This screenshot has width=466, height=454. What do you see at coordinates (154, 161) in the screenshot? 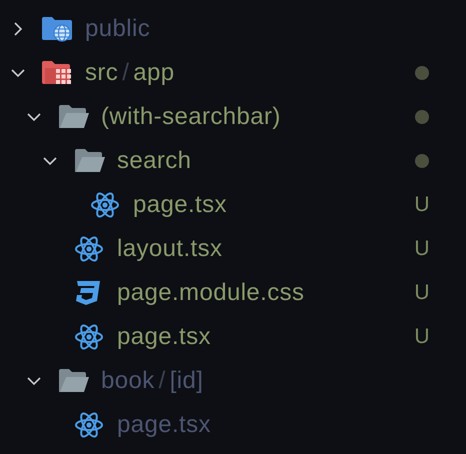
I see `folder-name: search` at bounding box center [154, 161].